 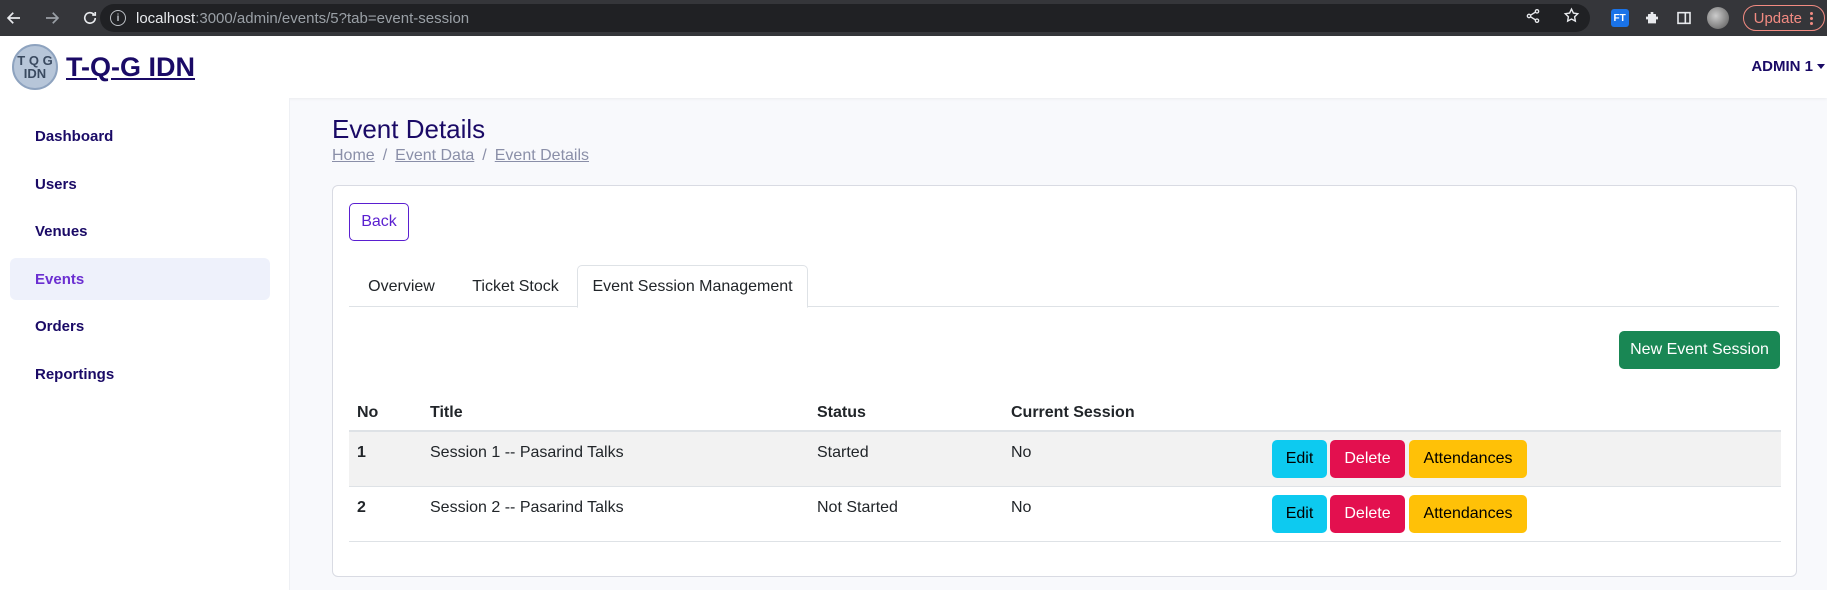 I want to click on extension-ft-icon: FT, so click(x=1619, y=18).